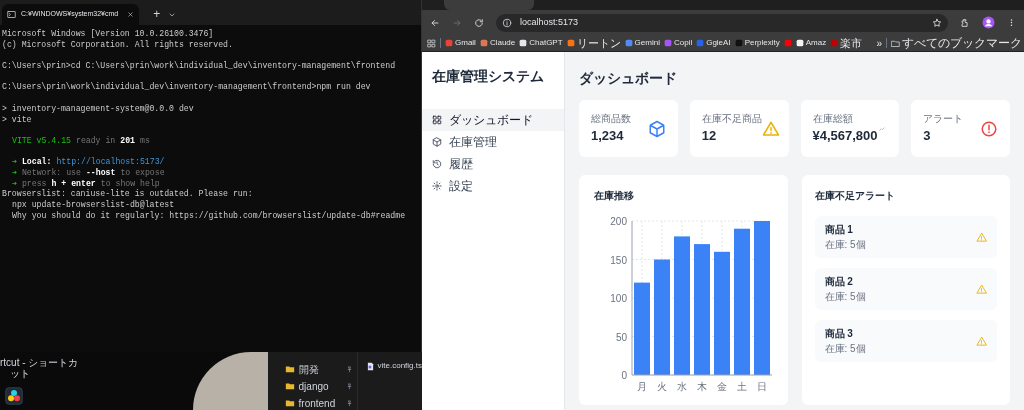 This screenshot has height=410, width=1024. Describe the element at coordinates (879, 43) in the screenshot. I see `more-bookmarks-button: »` at that location.